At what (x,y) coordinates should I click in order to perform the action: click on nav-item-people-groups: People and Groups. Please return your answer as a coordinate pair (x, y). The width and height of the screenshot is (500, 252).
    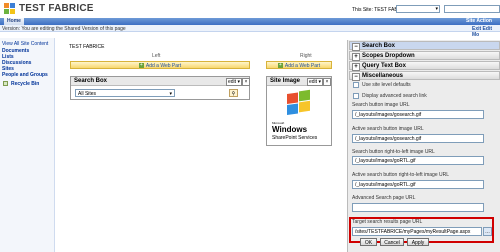
    Looking at the image, I should click on (25, 75).